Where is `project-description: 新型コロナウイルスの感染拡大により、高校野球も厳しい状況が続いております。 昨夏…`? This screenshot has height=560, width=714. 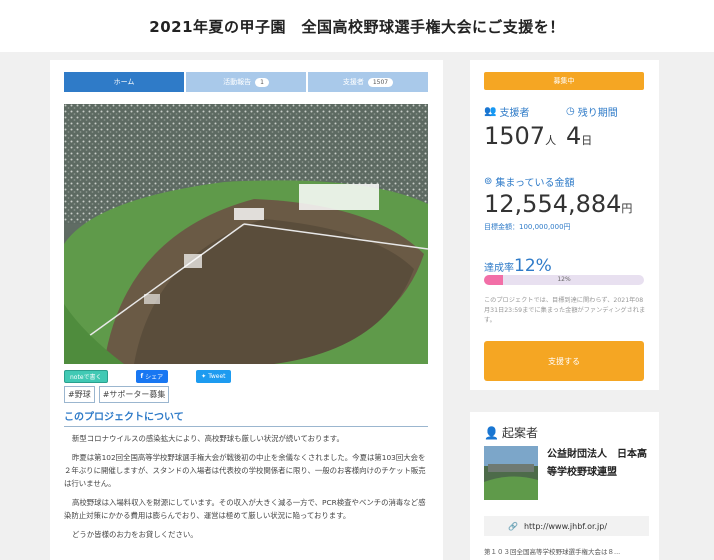
project-description: 新型コロナウイルスの感染拡大により、高校野球も厳しい状況が続いております。 昨夏… is located at coordinates (246, 489).